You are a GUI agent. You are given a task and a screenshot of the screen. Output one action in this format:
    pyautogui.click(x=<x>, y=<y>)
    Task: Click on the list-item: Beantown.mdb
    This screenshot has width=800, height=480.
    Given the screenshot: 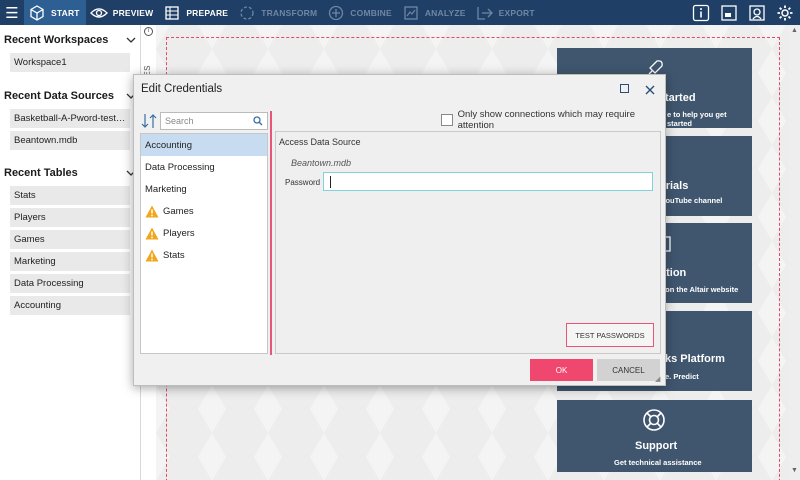 What is the action you would take?
    pyautogui.click(x=70, y=140)
    